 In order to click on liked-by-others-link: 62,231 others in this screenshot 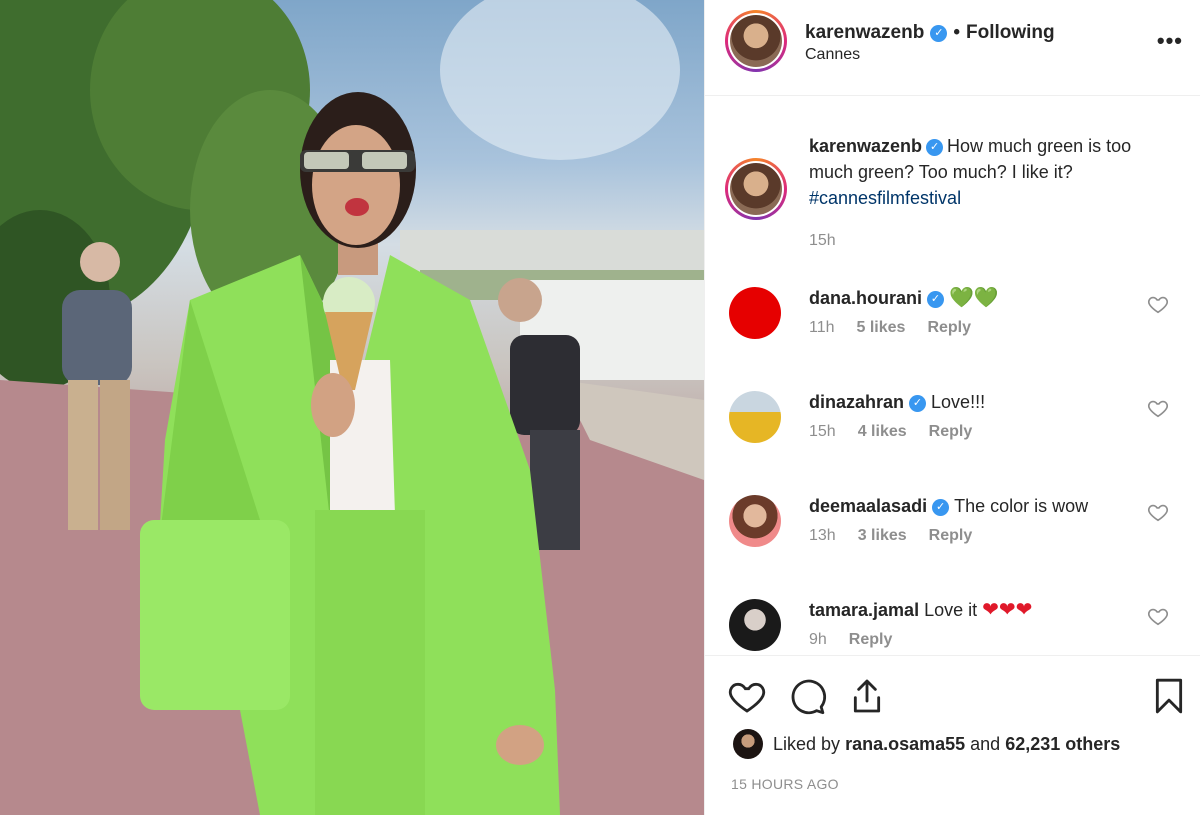, I will do `click(1062, 744)`.